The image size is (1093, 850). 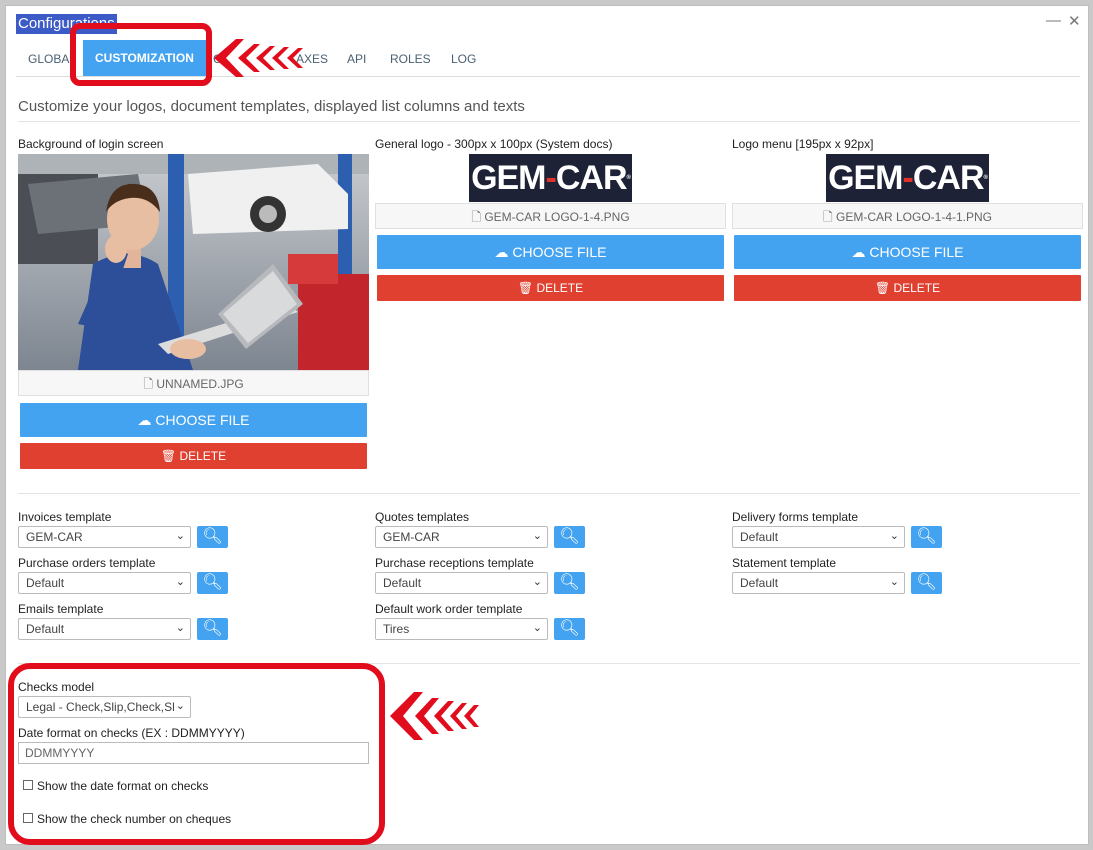 I want to click on tab-global: GLOBAL, so click(x=52, y=59).